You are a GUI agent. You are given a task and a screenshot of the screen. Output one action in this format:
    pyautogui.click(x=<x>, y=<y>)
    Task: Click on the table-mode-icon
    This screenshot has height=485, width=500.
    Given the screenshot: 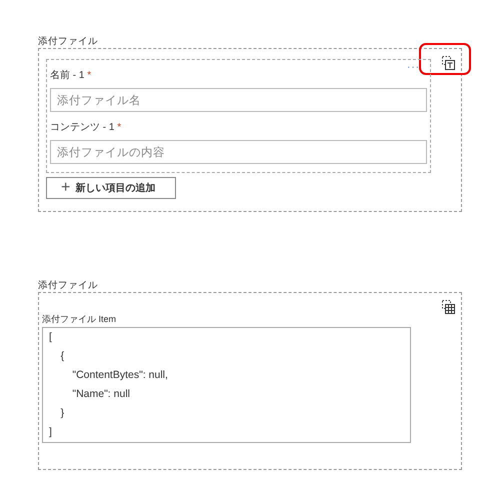 What is the action you would take?
    pyautogui.click(x=448, y=307)
    